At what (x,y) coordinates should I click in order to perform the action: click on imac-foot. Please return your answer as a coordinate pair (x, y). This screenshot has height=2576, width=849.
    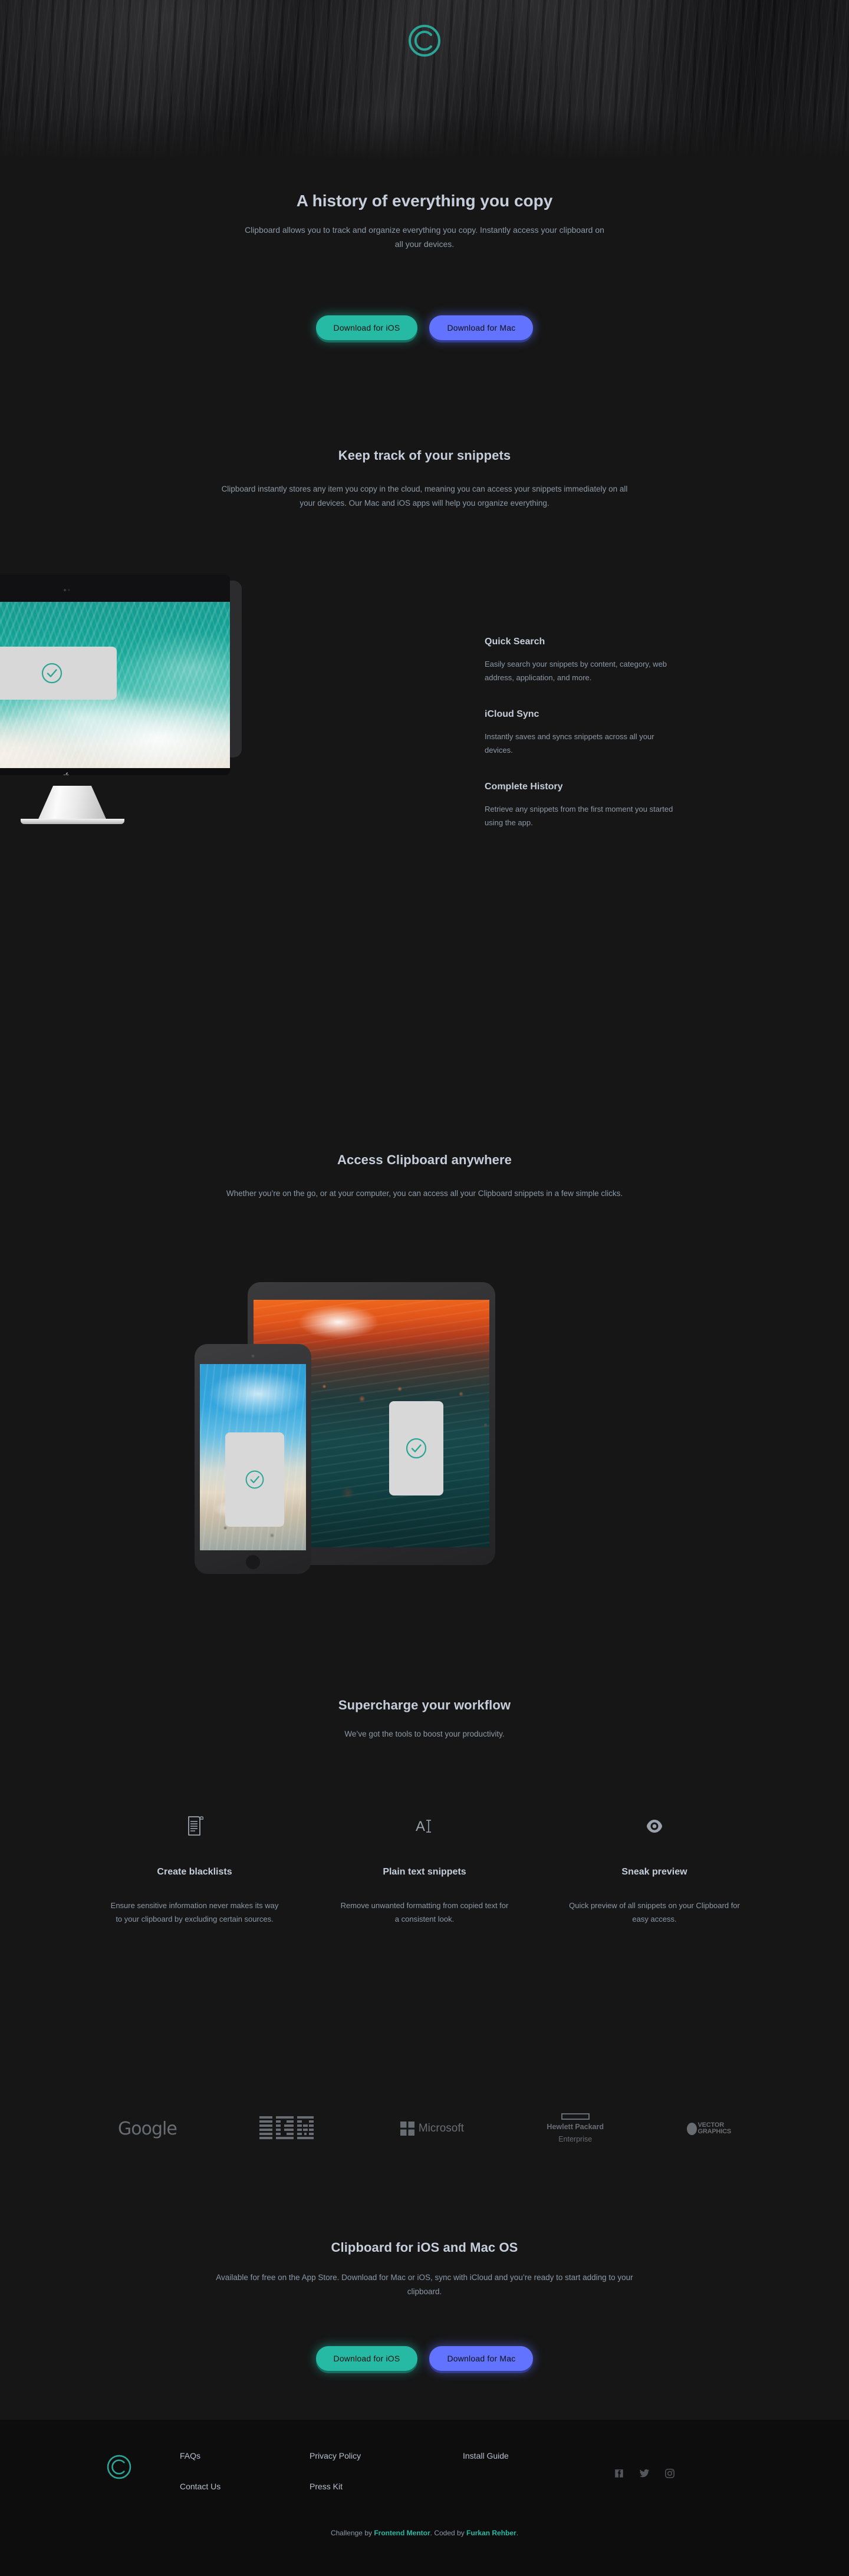
    Looking at the image, I should click on (72, 821).